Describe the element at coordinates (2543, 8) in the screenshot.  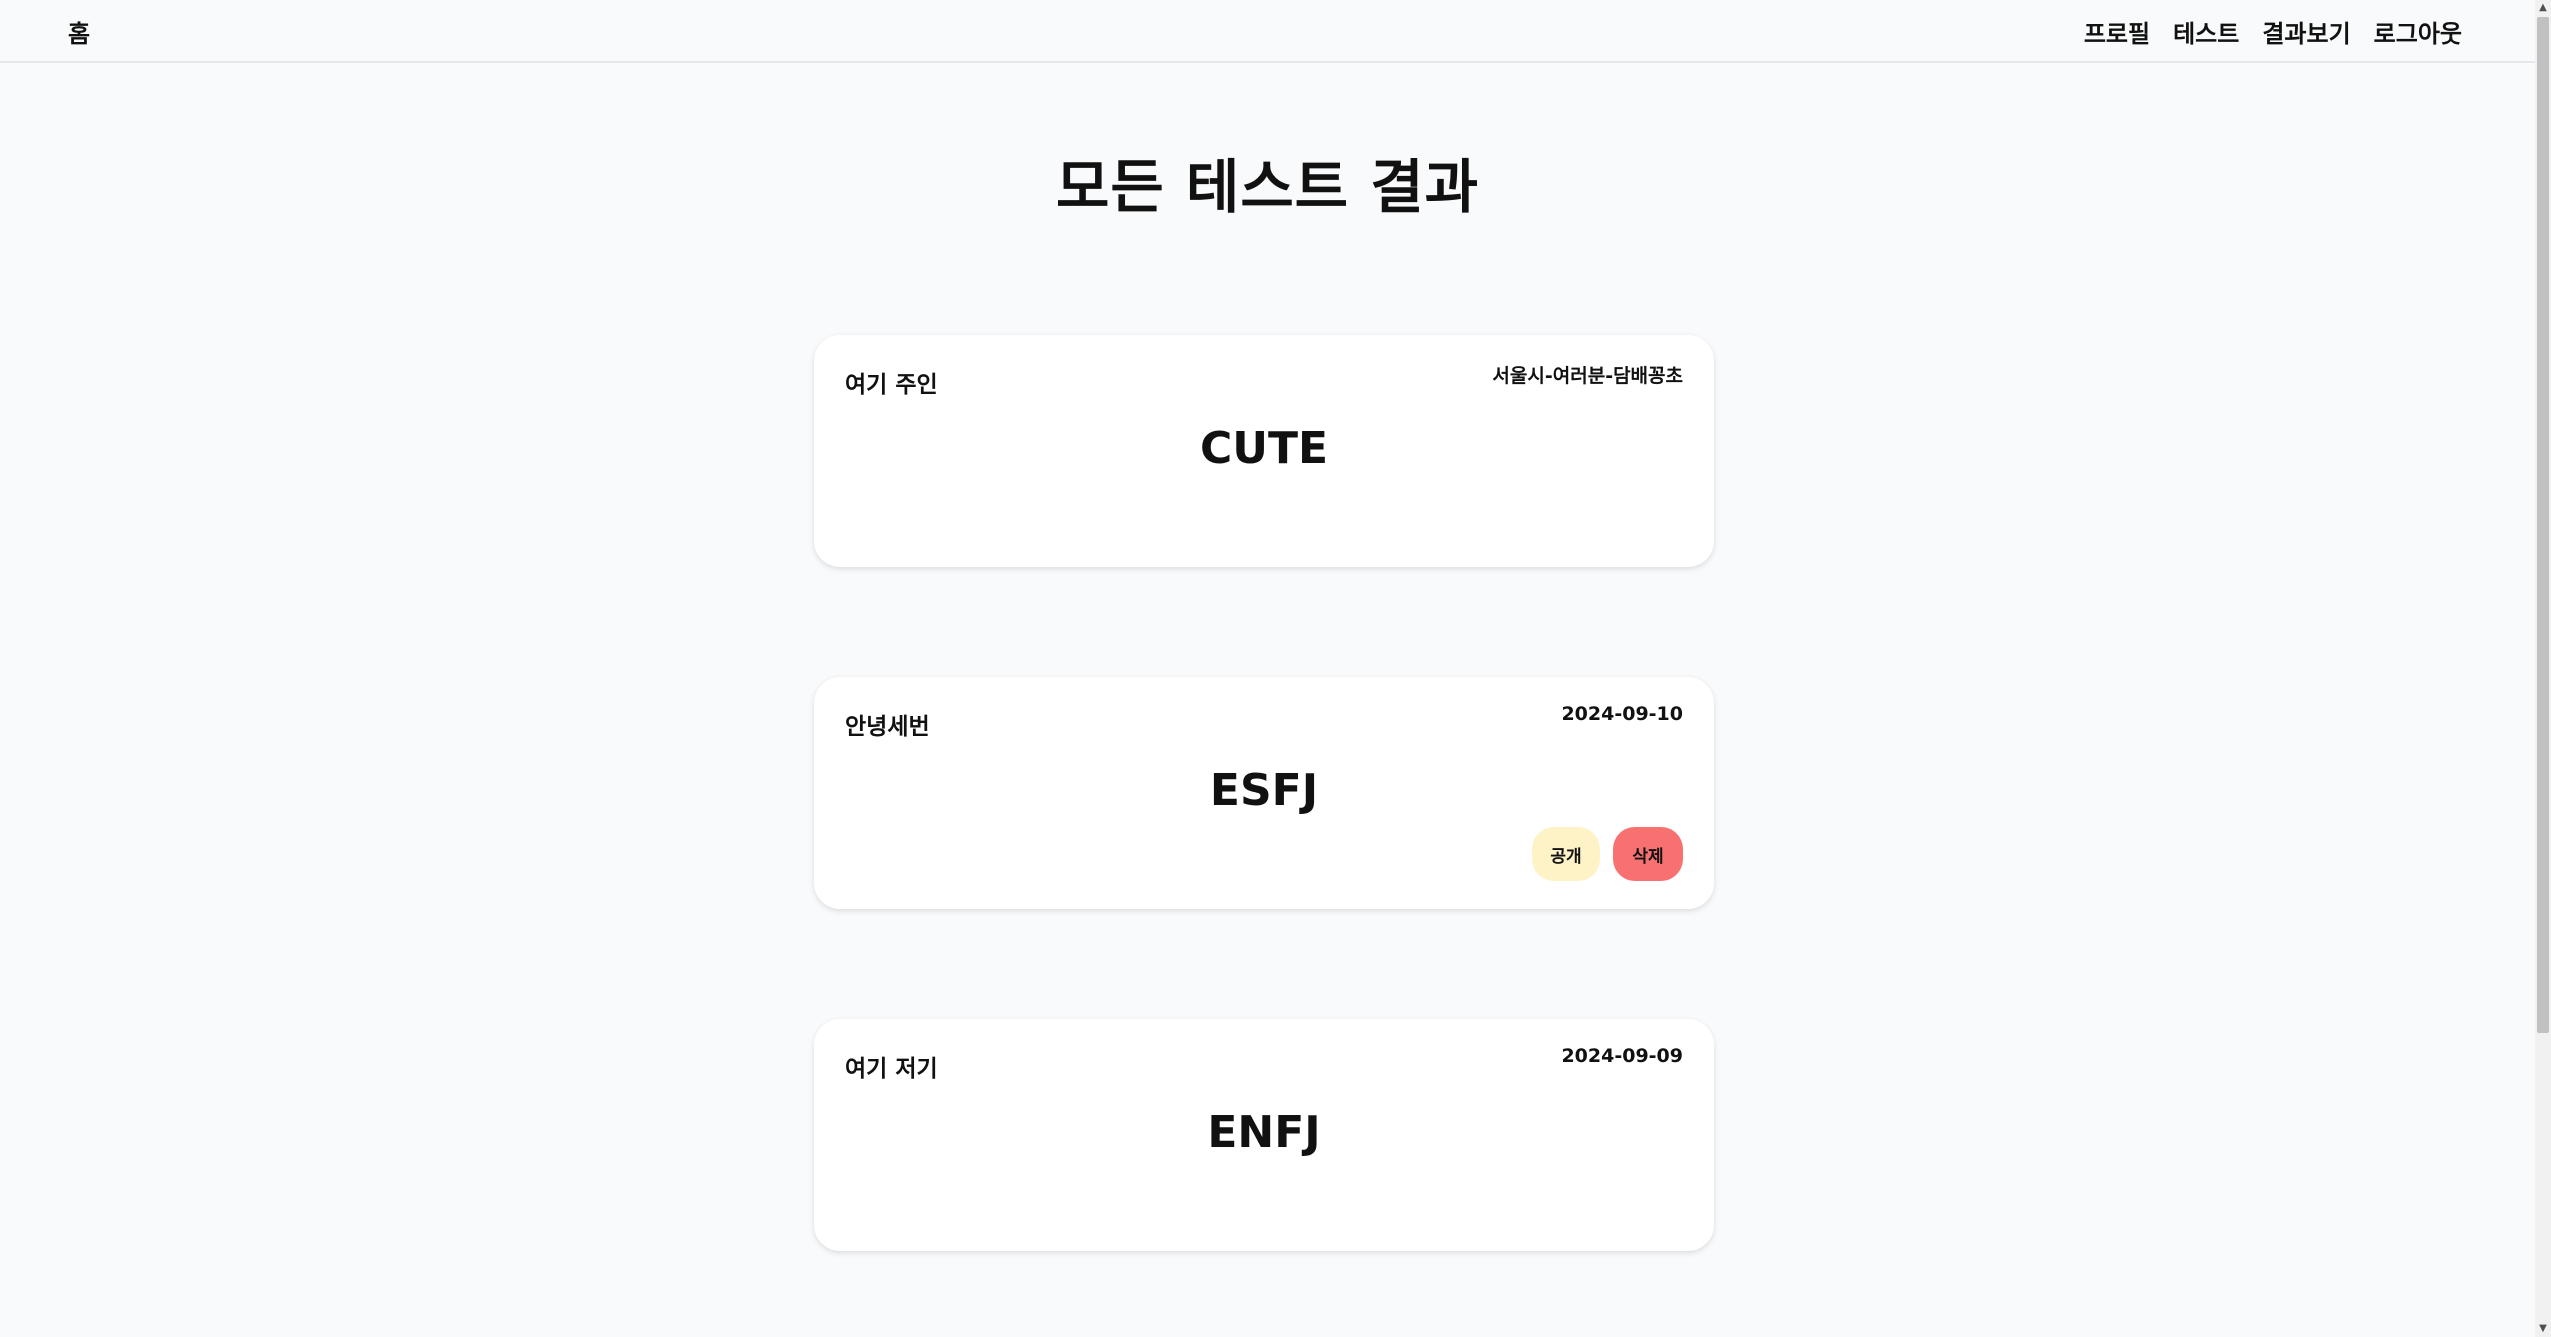
I see `scroll-up-arrow-icon: ▲` at that location.